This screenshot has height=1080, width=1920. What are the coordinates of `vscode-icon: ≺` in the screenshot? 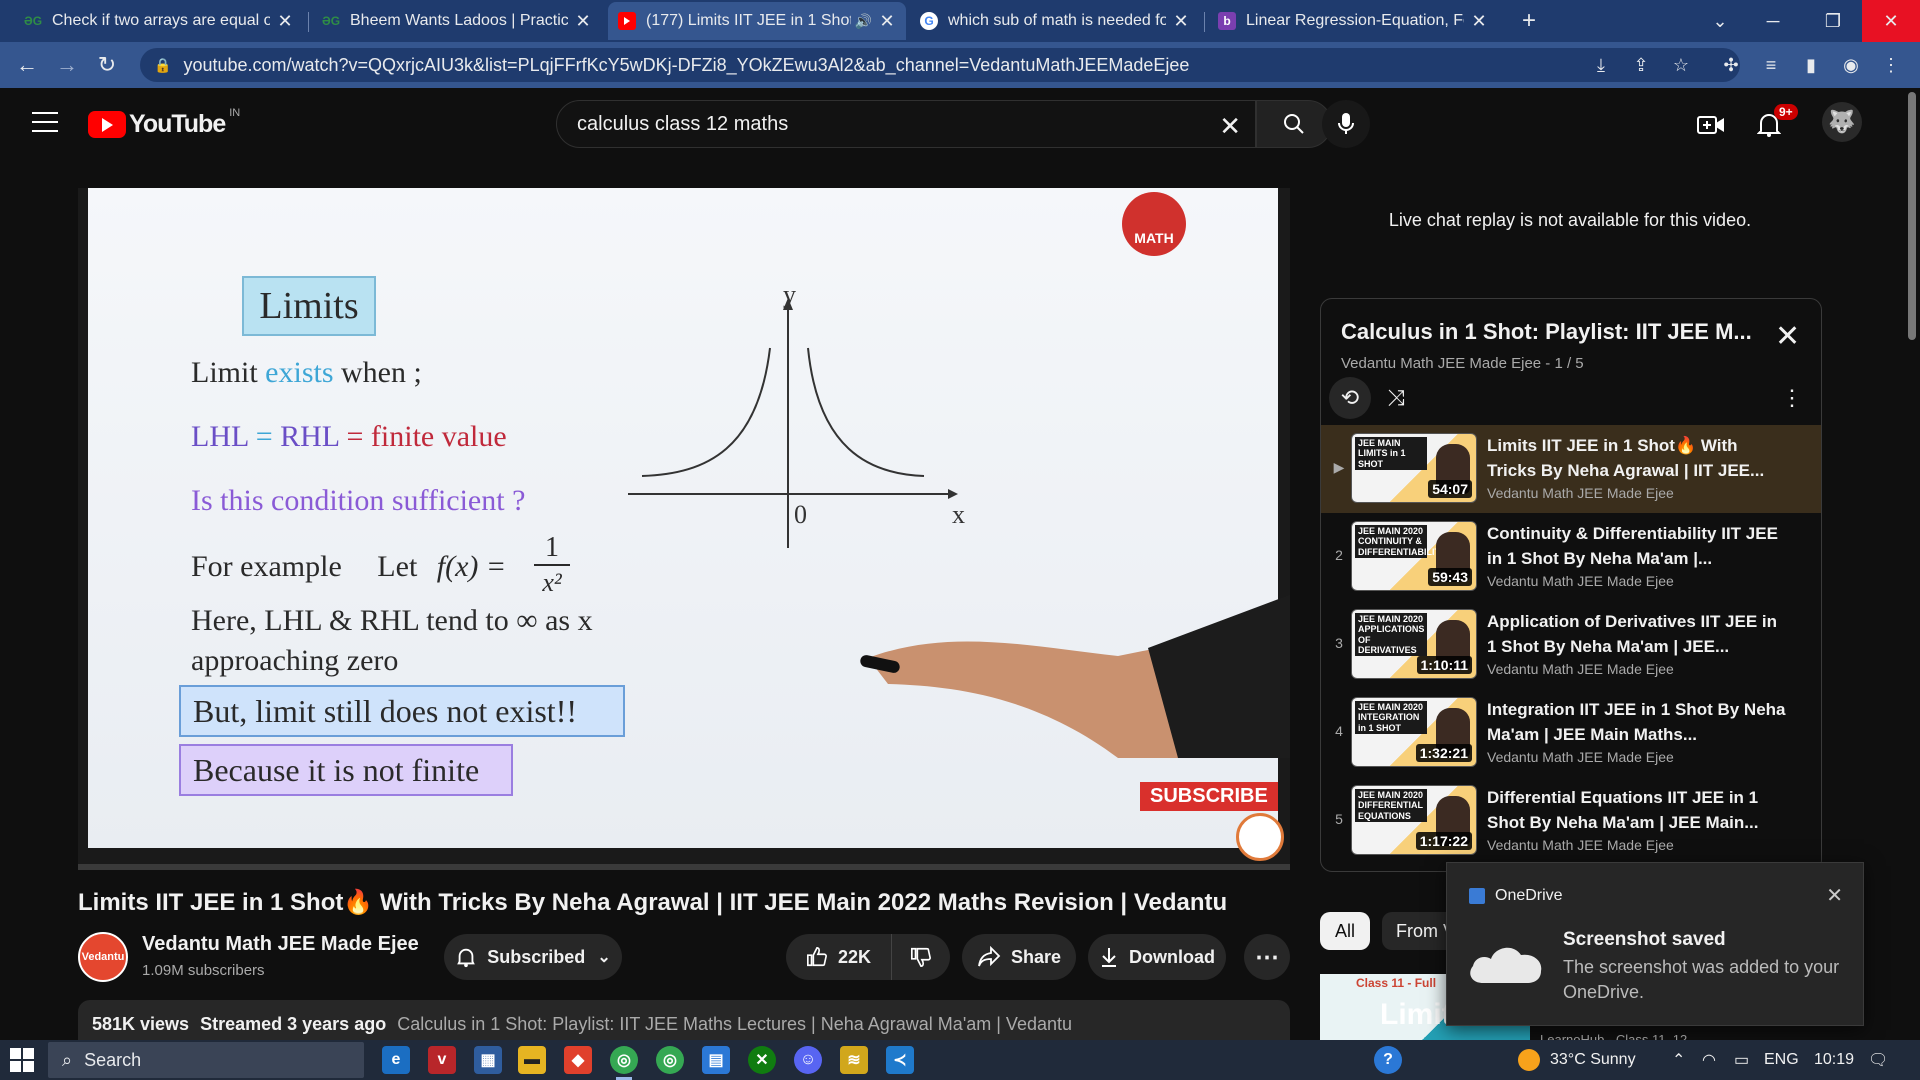 It's located at (900, 1060).